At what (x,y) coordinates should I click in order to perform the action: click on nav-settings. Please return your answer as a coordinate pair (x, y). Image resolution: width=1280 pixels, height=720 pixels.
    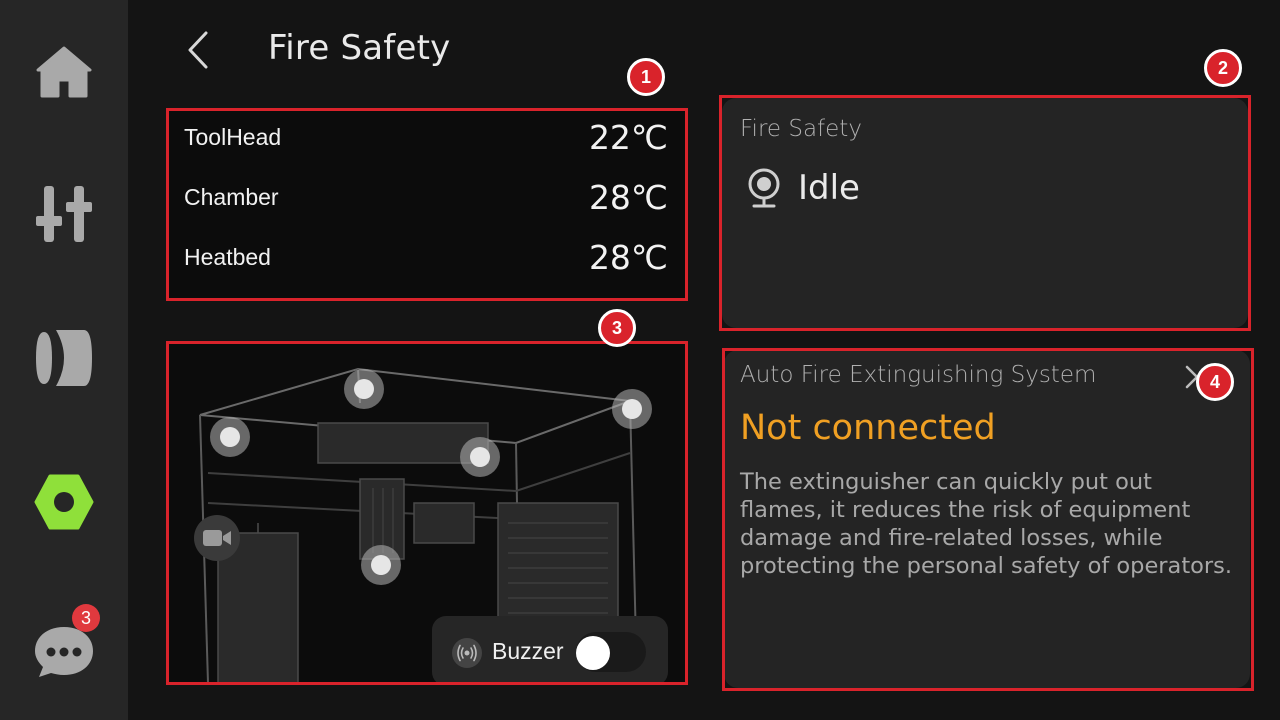
    Looking at the image, I should click on (64, 502).